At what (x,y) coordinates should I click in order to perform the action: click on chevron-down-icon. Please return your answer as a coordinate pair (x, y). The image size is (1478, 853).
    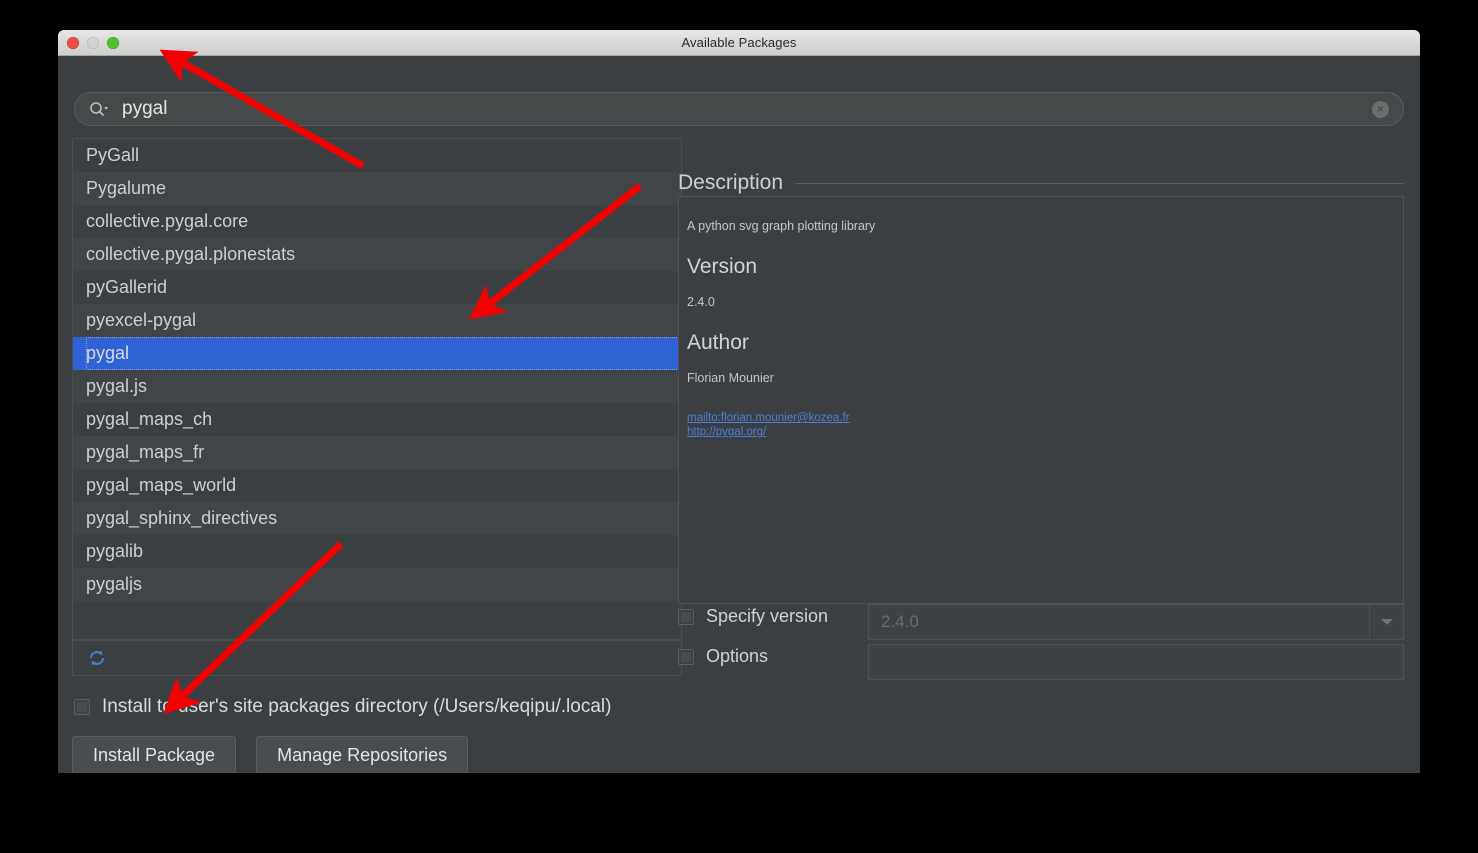
    Looking at the image, I should click on (1386, 622).